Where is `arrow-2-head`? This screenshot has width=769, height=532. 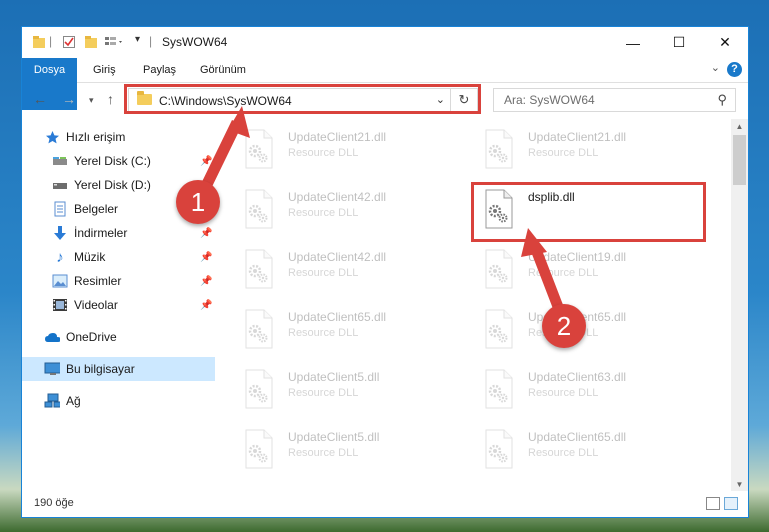
arrow-2-head is located at coordinates (534, 242).